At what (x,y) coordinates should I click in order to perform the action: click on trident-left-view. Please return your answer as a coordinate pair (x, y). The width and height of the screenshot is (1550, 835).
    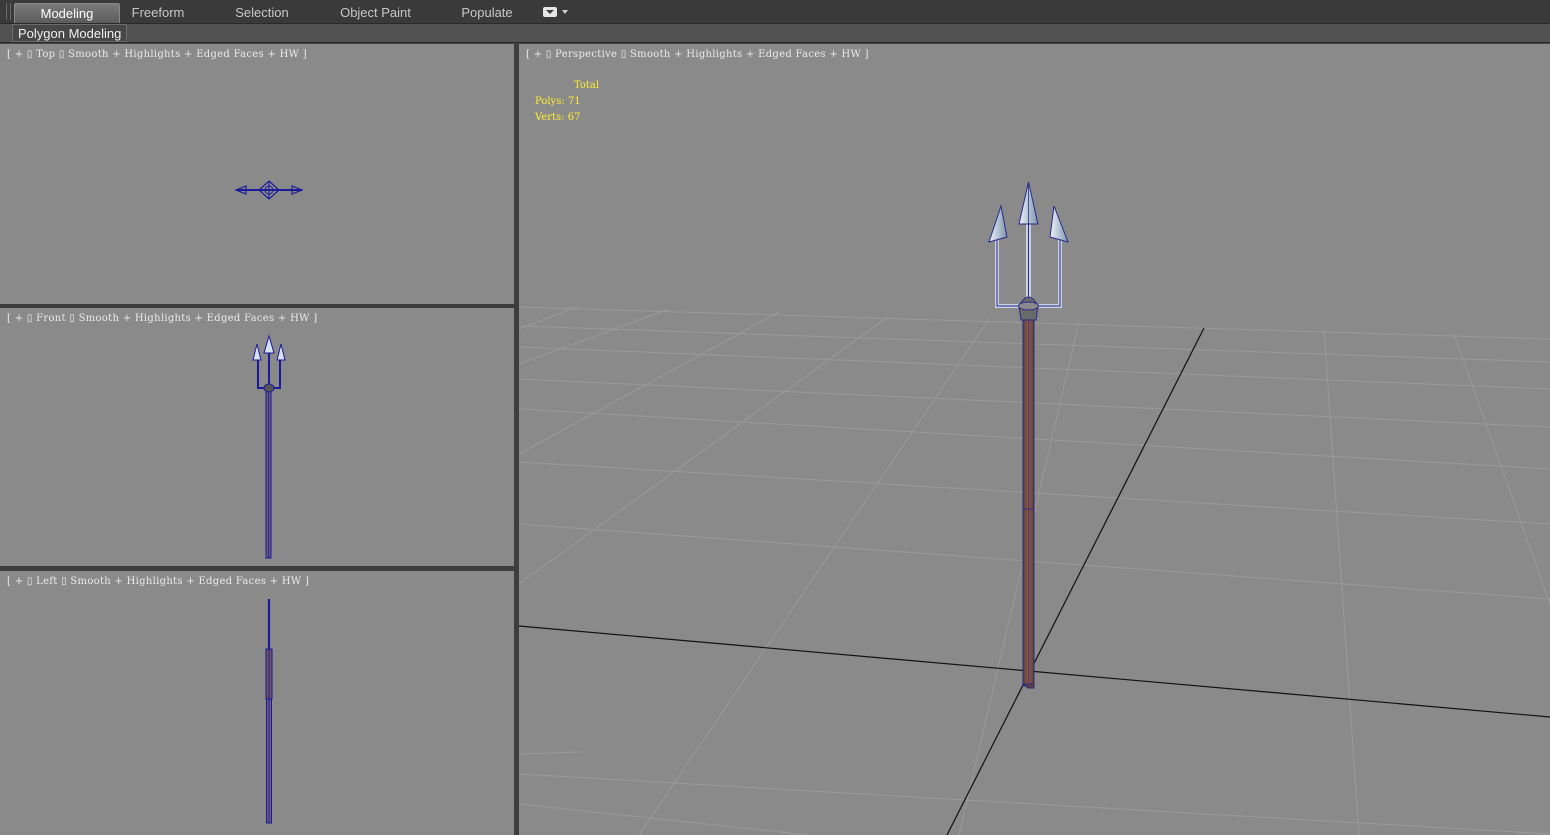
    Looking at the image, I should click on (257, 703).